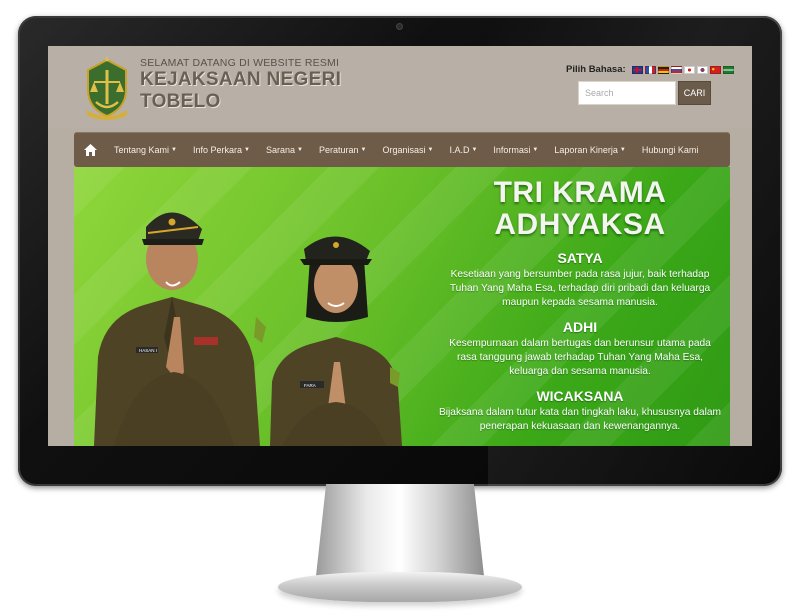 This screenshot has width=800, height=616. What do you see at coordinates (459, 149) in the screenshot?
I see `nav-item-label: I.A.D` at bounding box center [459, 149].